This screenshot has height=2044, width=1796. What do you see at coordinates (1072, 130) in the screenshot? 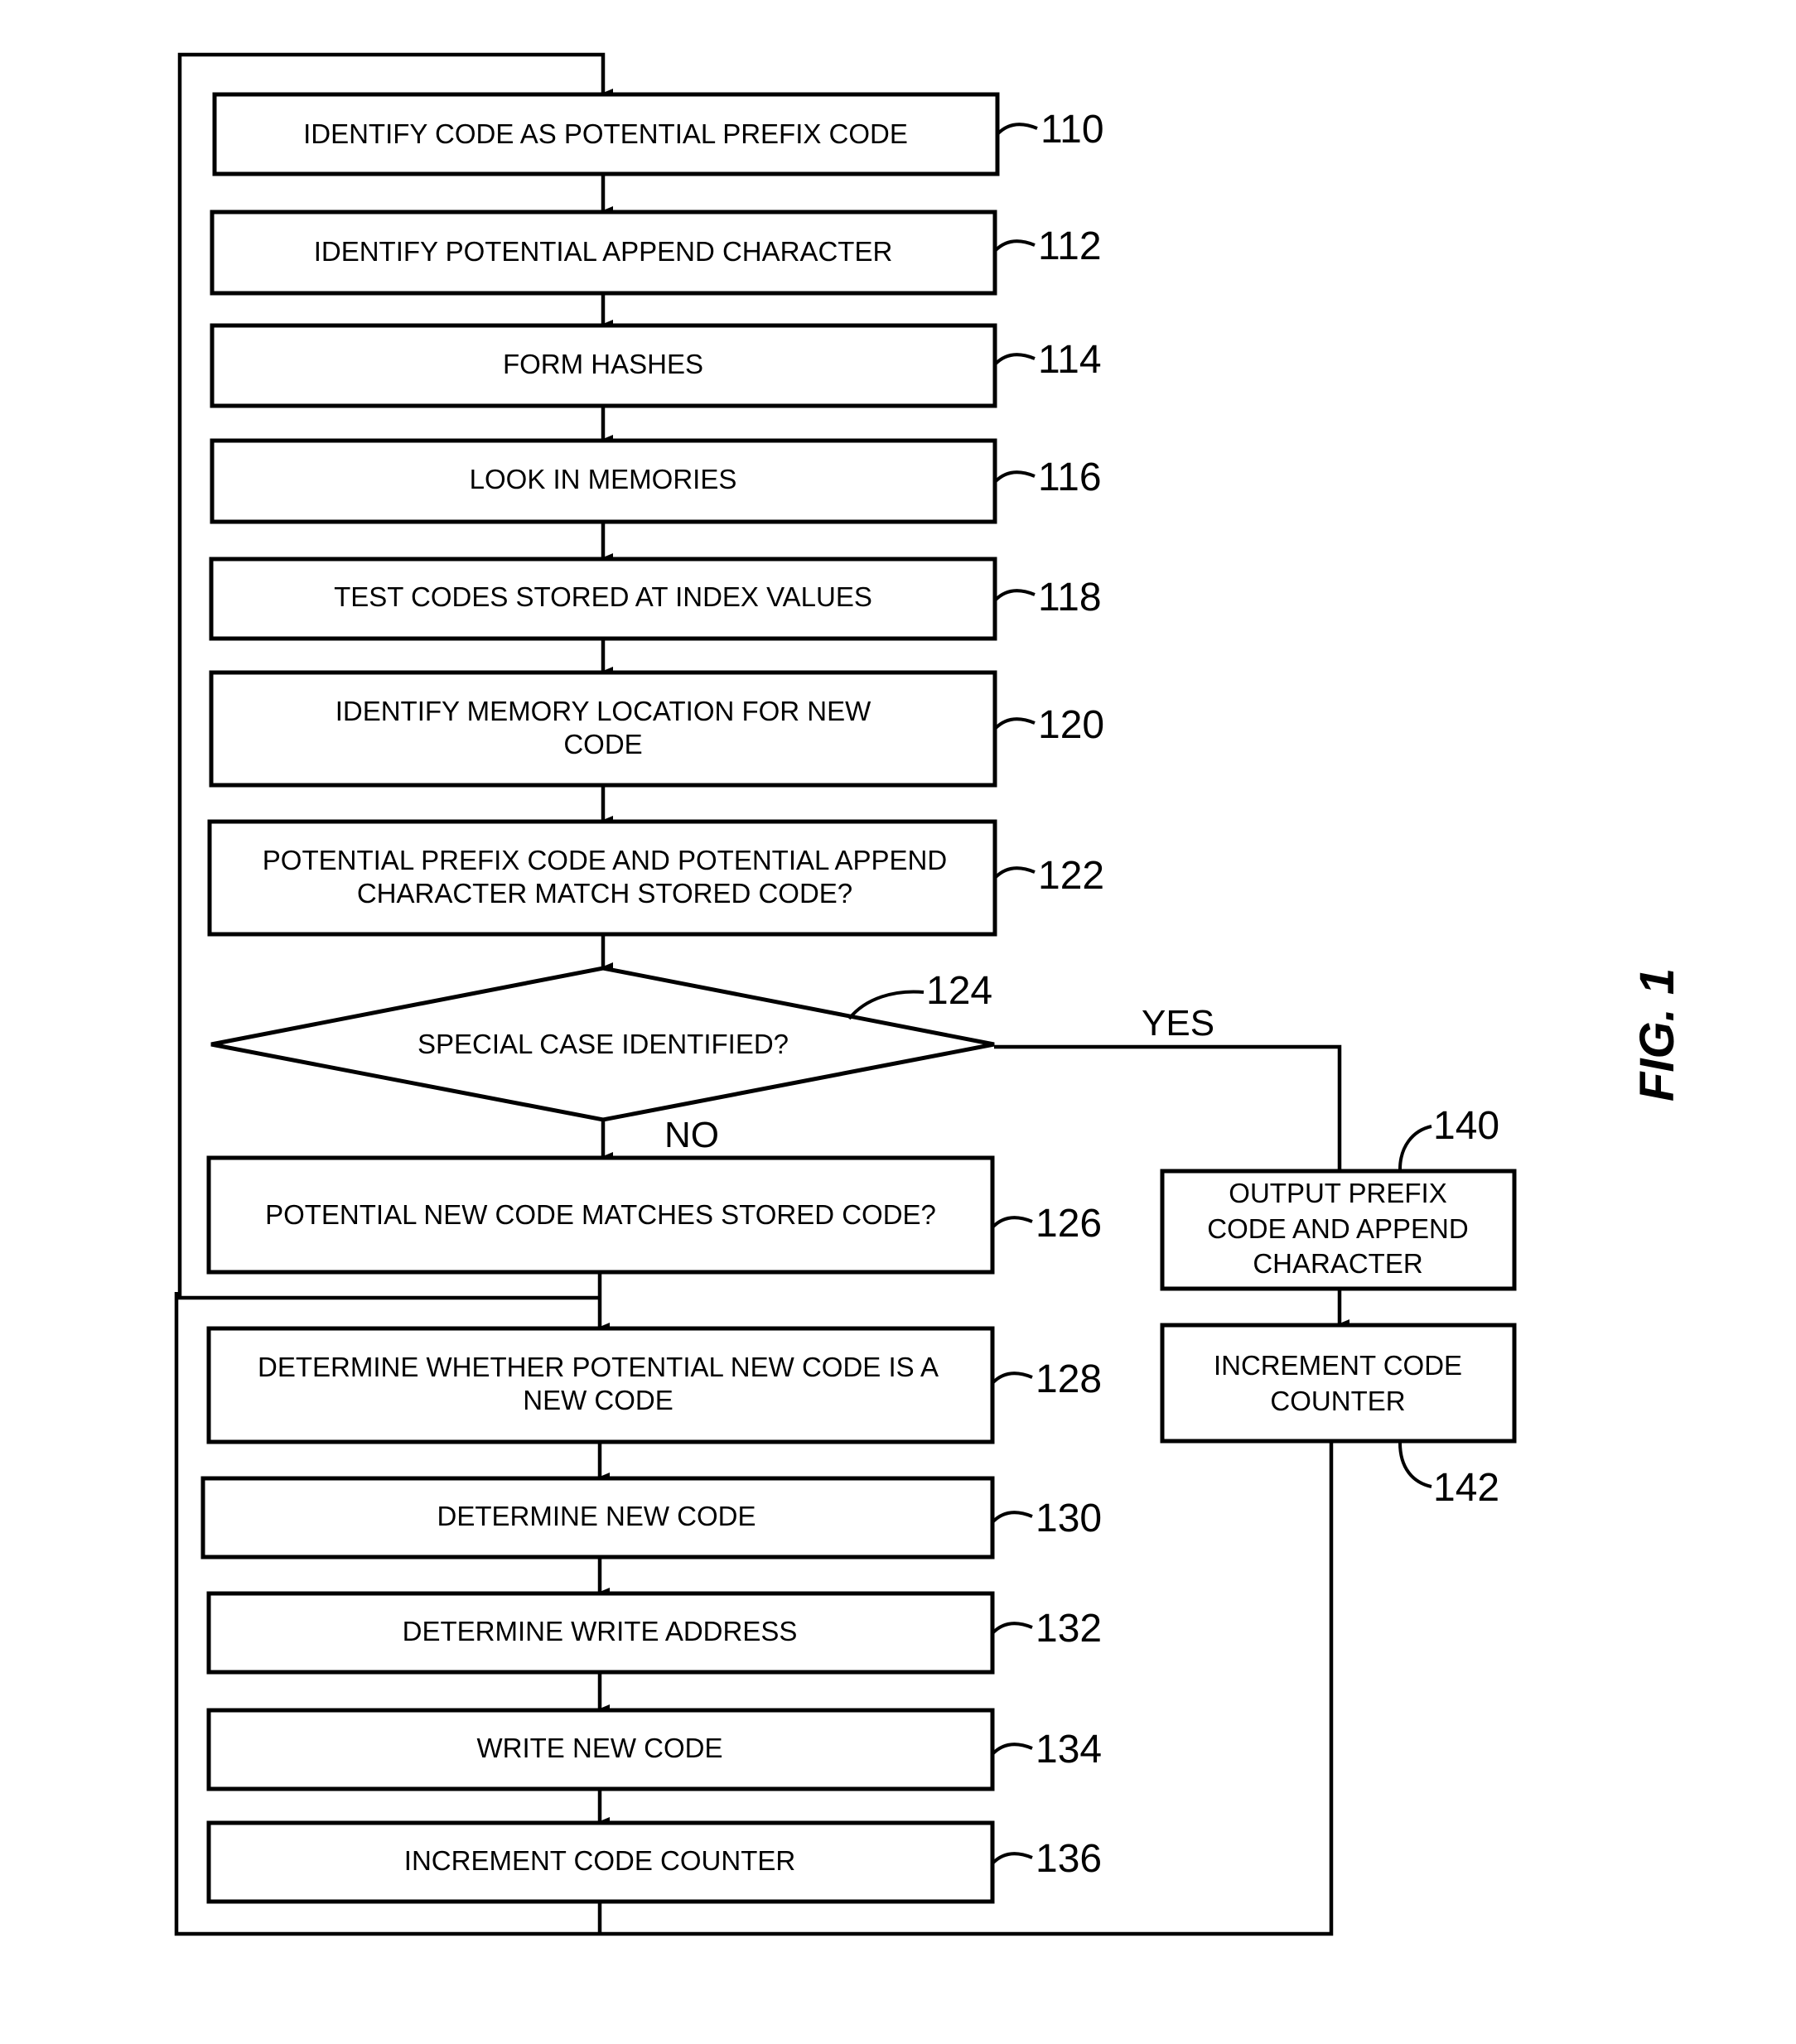
I see `step-110-ref: 110` at bounding box center [1072, 130].